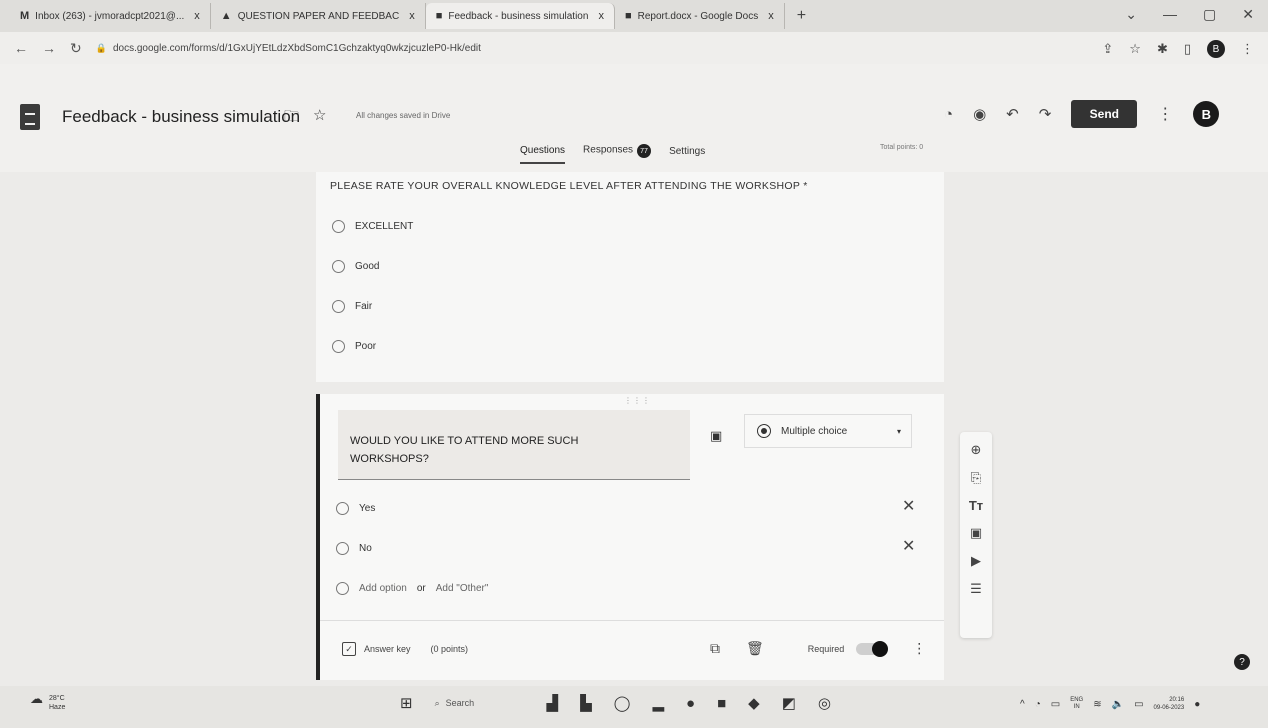 The image size is (1268, 728). Describe the element at coordinates (48, 702) in the screenshot. I see `weather-widget: ☁ 28°C Haze` at that location.